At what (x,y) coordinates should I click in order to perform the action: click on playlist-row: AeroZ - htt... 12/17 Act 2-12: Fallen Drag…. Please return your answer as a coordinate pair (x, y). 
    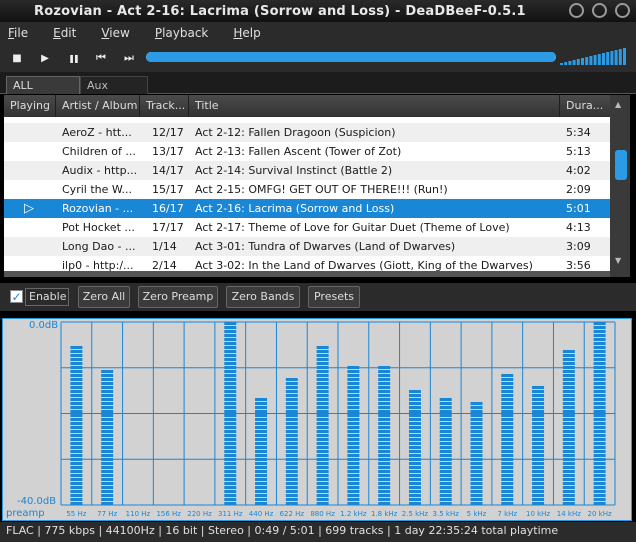
    Looking at the image, I should click on (307, 132).